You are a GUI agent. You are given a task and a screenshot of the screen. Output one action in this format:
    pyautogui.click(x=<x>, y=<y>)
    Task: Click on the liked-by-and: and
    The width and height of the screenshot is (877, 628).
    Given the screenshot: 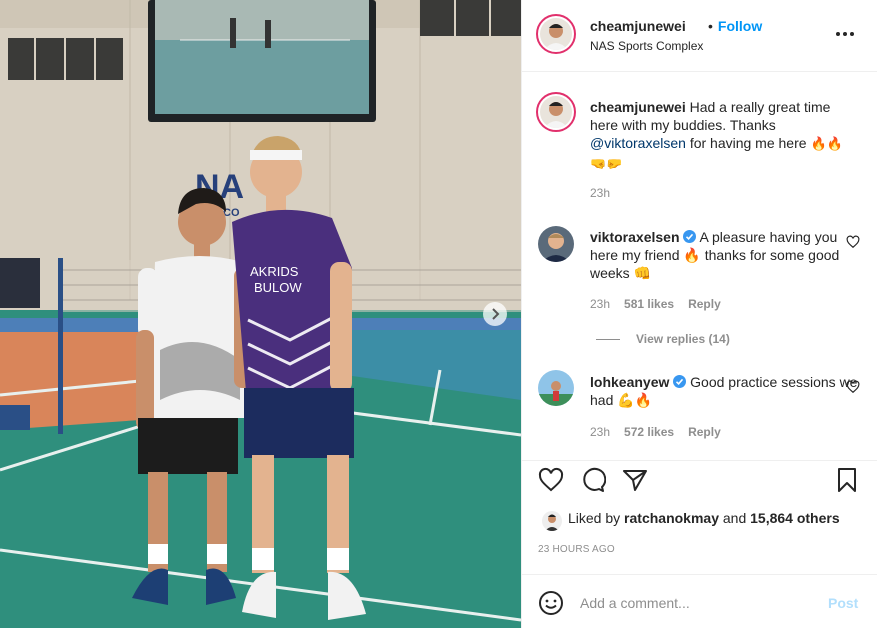 What is the action you would take?
    pyautogui.click(x=734, y=518)
    